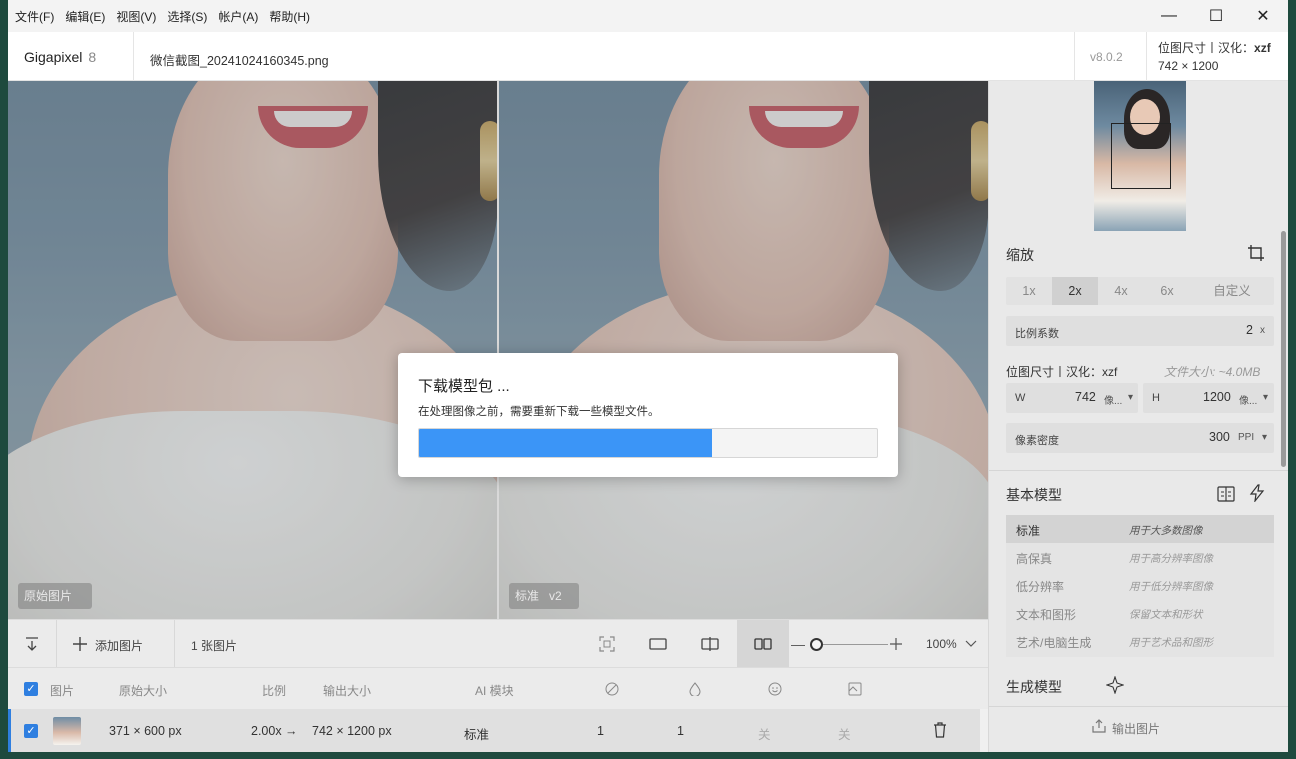  Describe the element at coordinates (67, 731) in the screenshot. I see `row-thumbnail` at that location.